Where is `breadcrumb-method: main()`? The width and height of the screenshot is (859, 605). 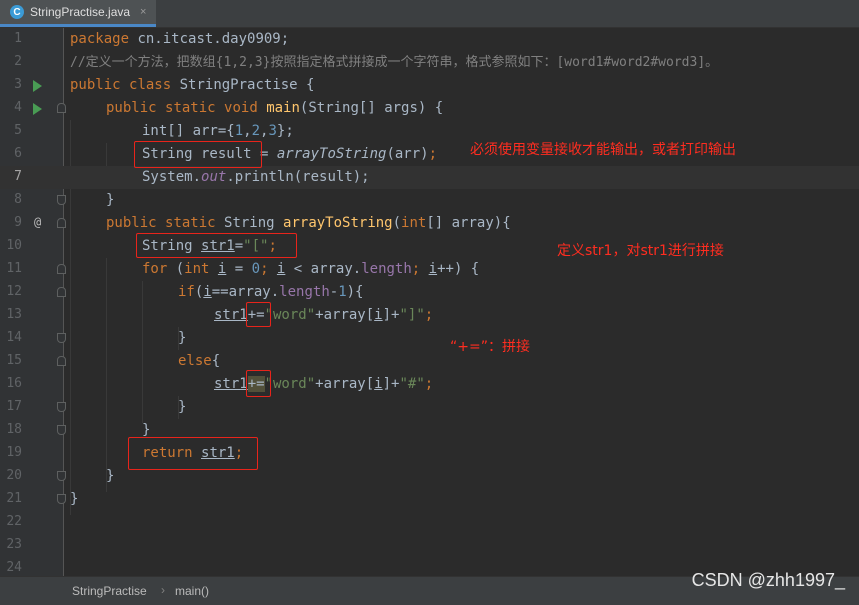
breadcrumb-method: main() is located at coordinates (192, 591).